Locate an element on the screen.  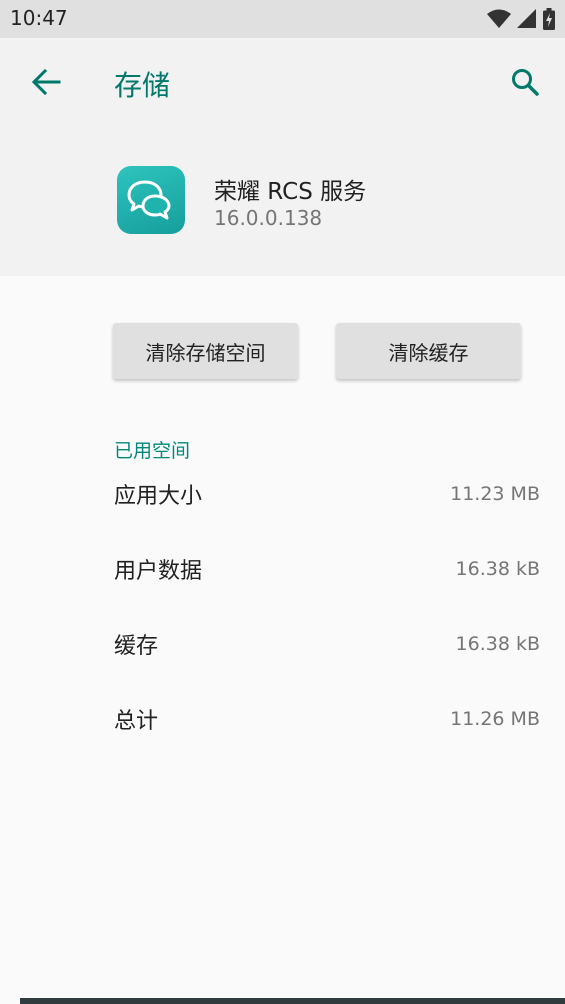
app-name: 荣耀 RCS 服务 is located at coordinates (290, 192).